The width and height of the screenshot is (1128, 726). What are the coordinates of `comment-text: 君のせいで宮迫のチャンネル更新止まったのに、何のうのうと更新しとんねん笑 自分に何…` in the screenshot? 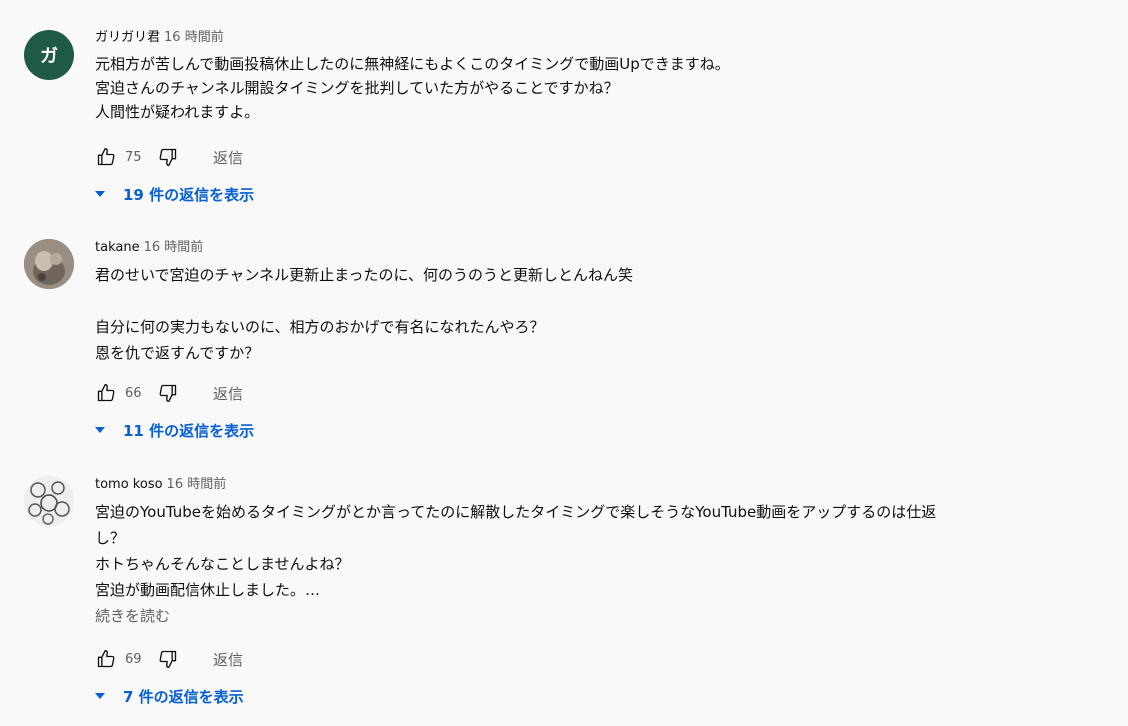 It's located at (600, 314).